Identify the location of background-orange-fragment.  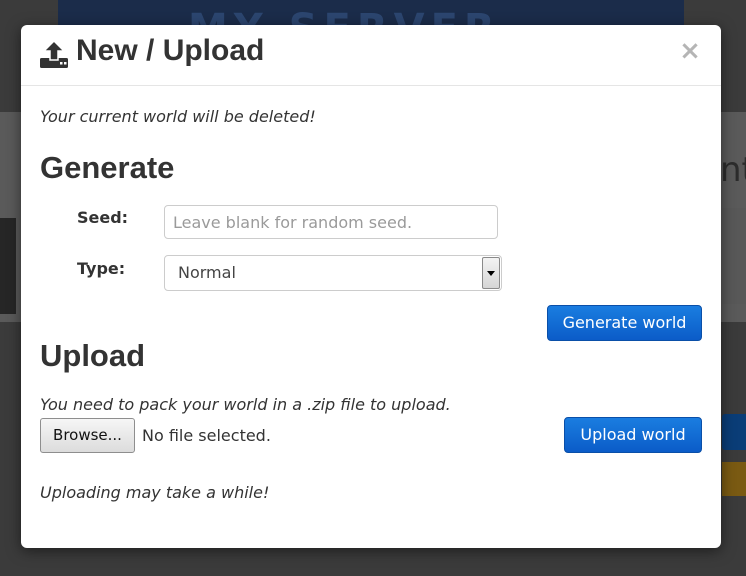
(734, 479).